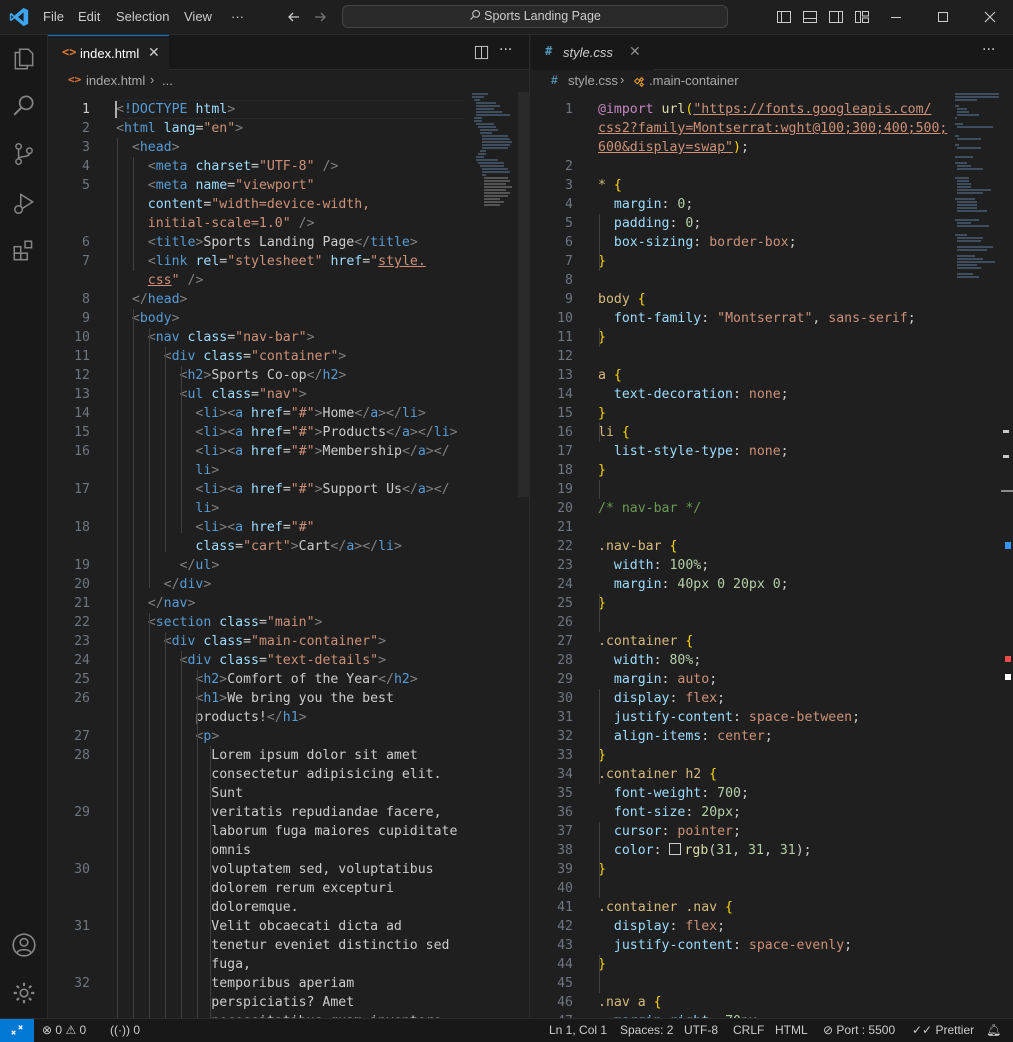 The width and height of the screenshot is (1013, 1042). I want to click on encoding: UTF-8, so click(701, 1030).